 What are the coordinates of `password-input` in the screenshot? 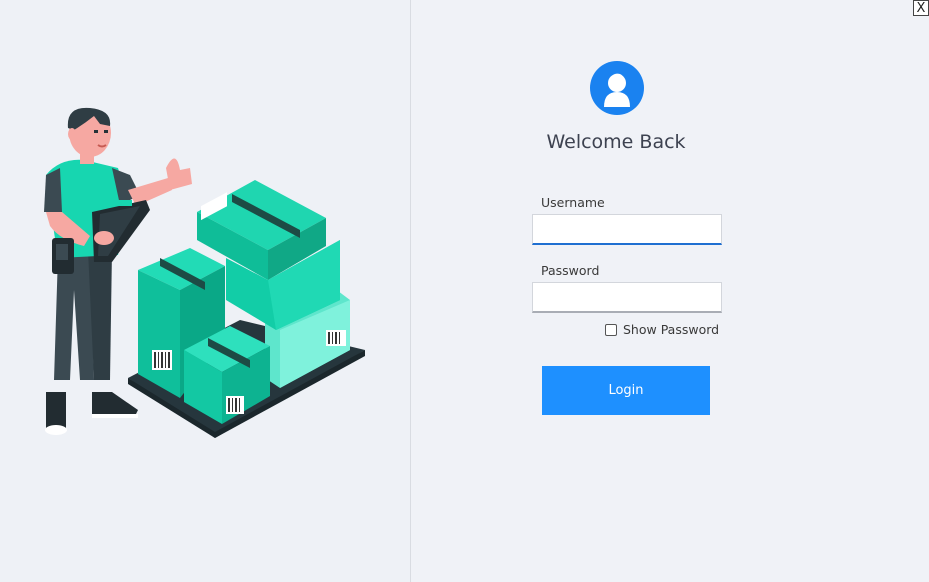 It's located at (627, 297).